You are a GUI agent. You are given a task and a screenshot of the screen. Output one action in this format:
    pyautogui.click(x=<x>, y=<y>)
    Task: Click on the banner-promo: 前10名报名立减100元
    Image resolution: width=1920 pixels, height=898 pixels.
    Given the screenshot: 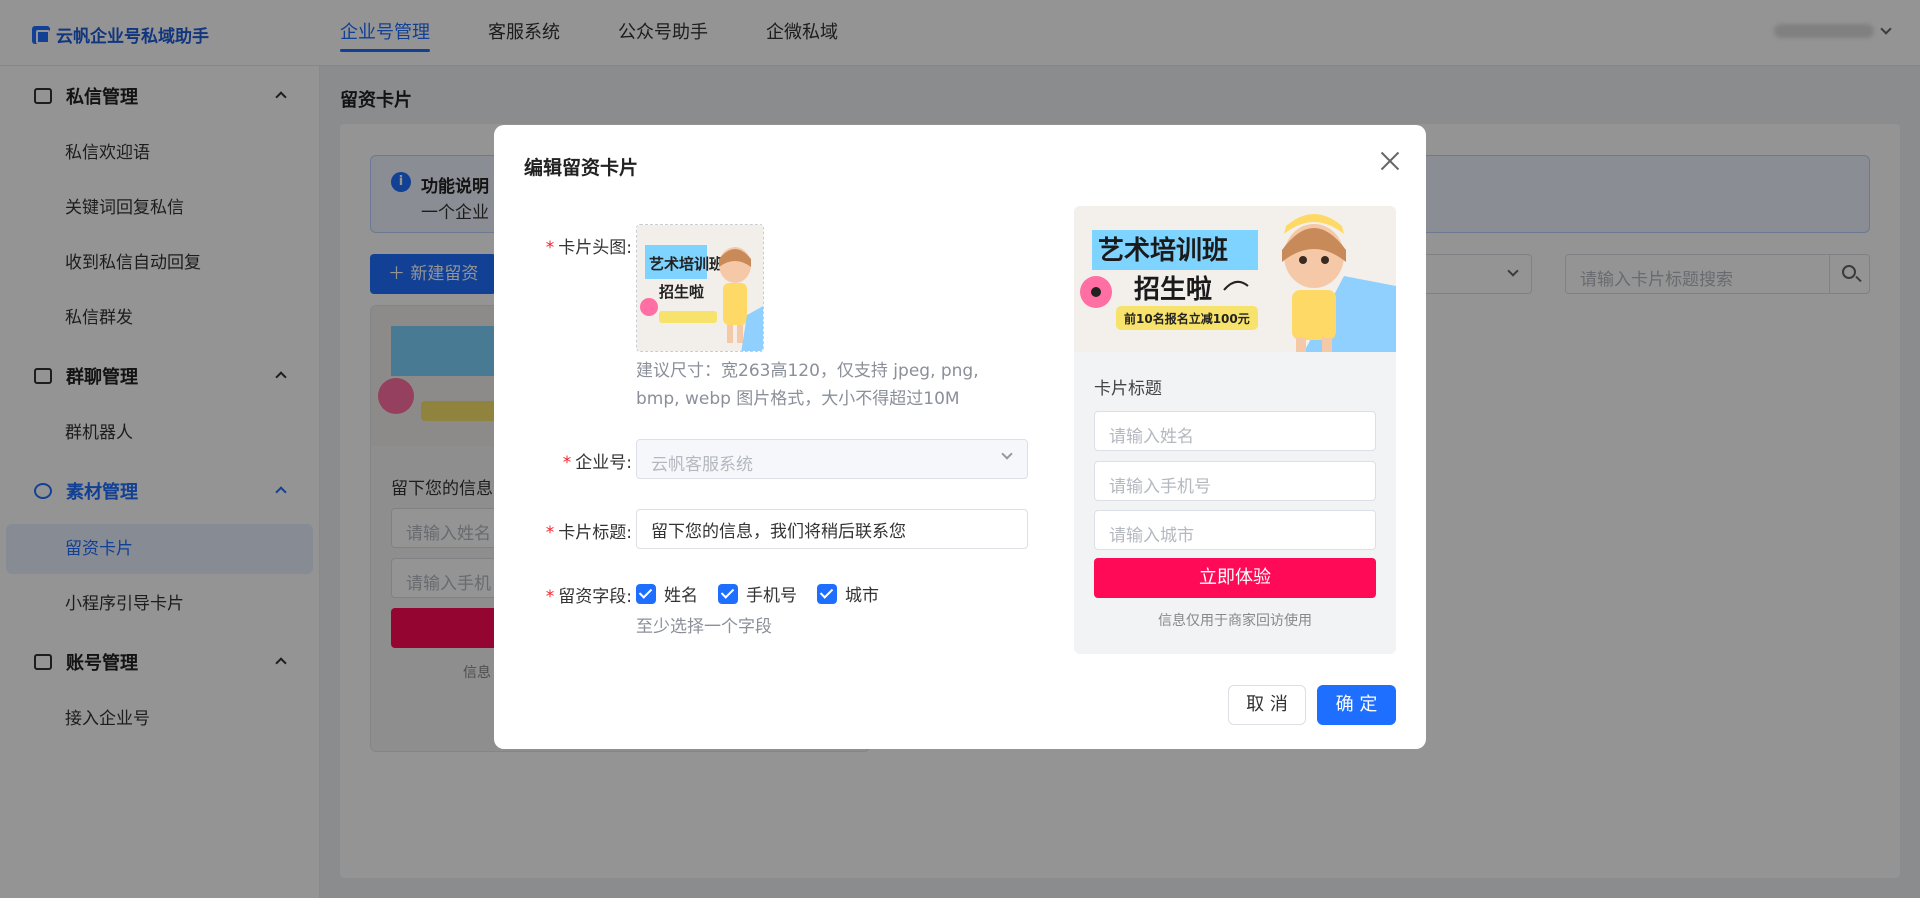 What is the action you would take?
    pyautogui.click(x=1187, y=318)
    